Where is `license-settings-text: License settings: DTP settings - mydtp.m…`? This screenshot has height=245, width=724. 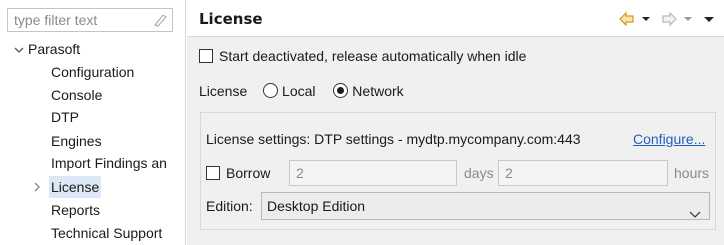
license-settings-text: License settings: DTP settings - mydtp.m… is located at coordinates (393, 139).